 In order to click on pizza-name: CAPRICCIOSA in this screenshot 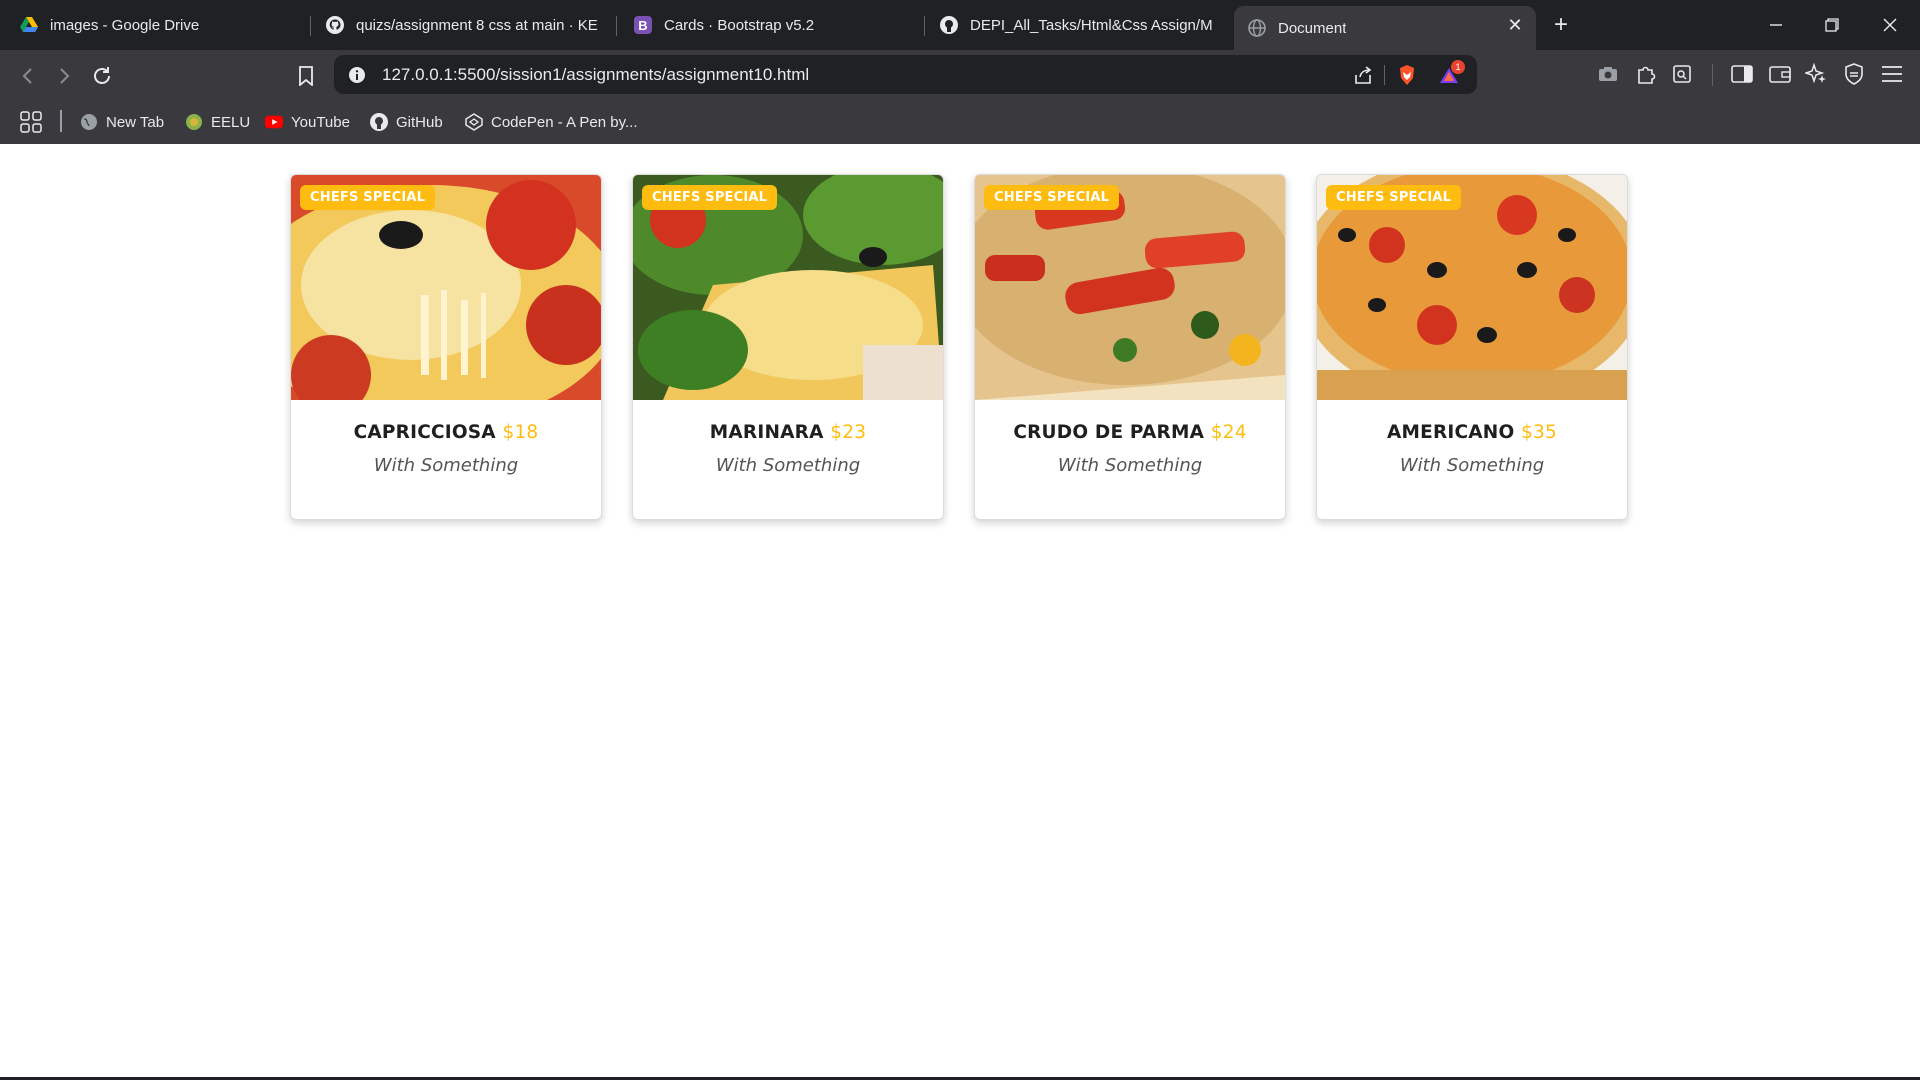, I will do `click(424, 432)`.